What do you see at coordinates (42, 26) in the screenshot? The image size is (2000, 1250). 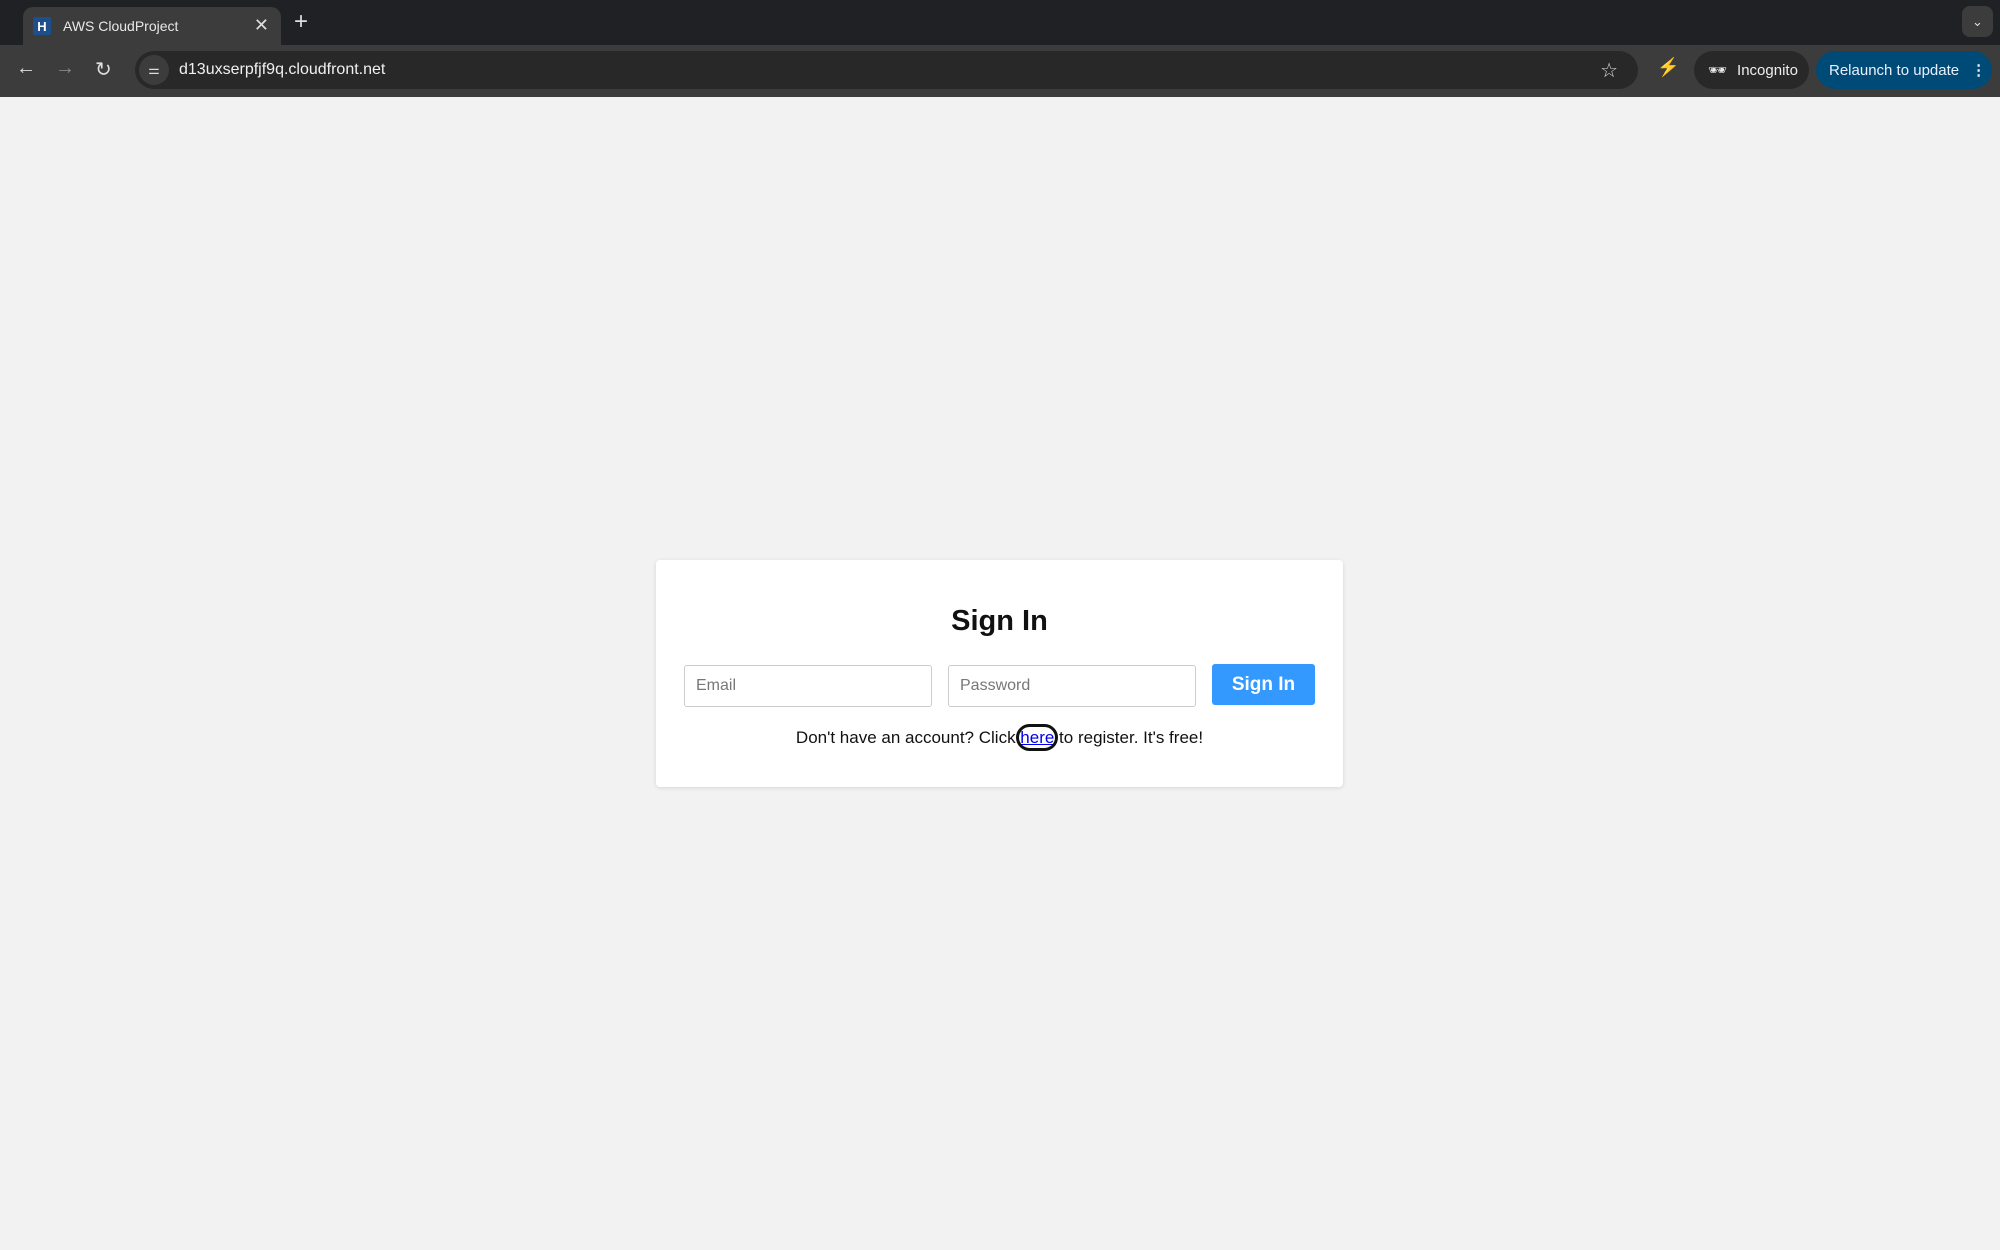 I see `favicon-icon: H` at bounding box center [42, 26].